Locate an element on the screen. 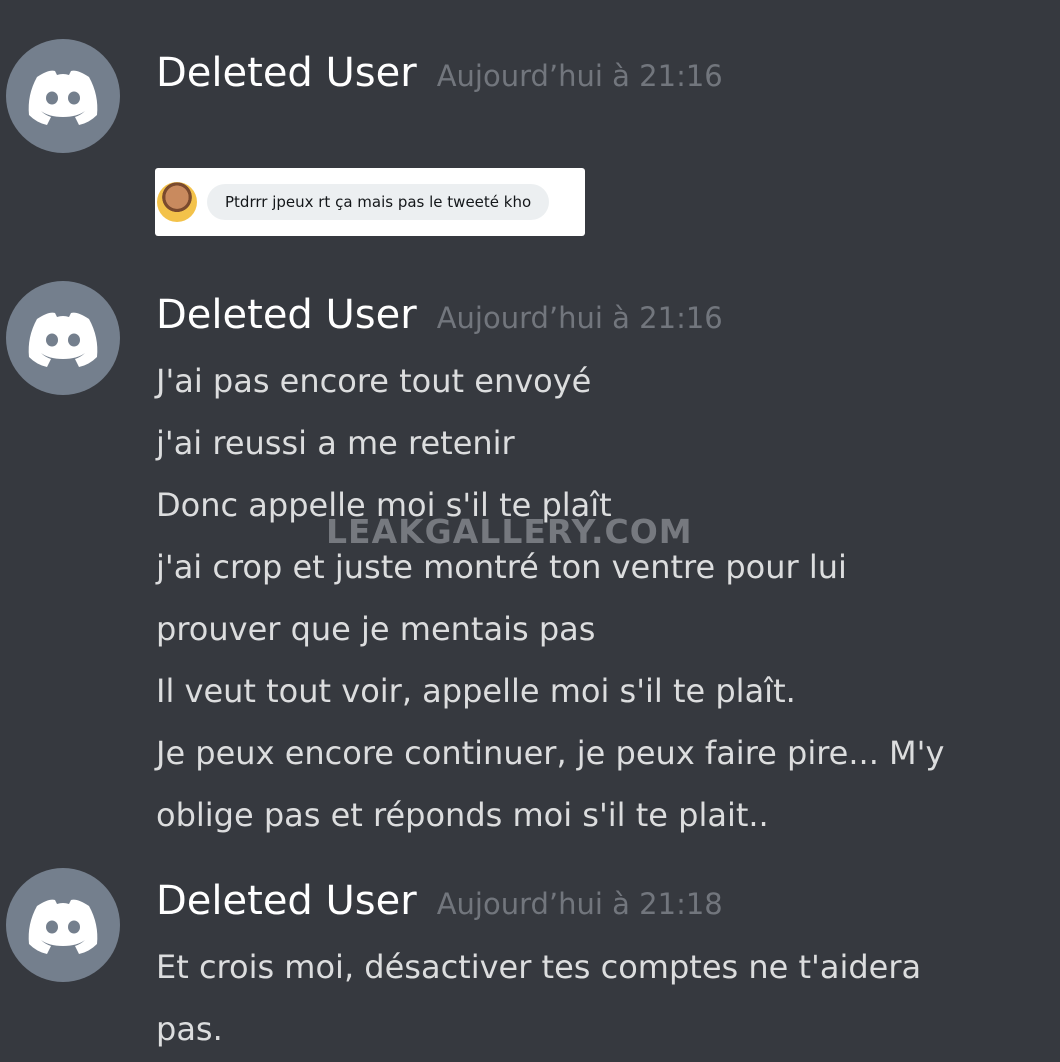  timestamp: Aujourd’hui à 21:18 is located at coordinates (579, 904).